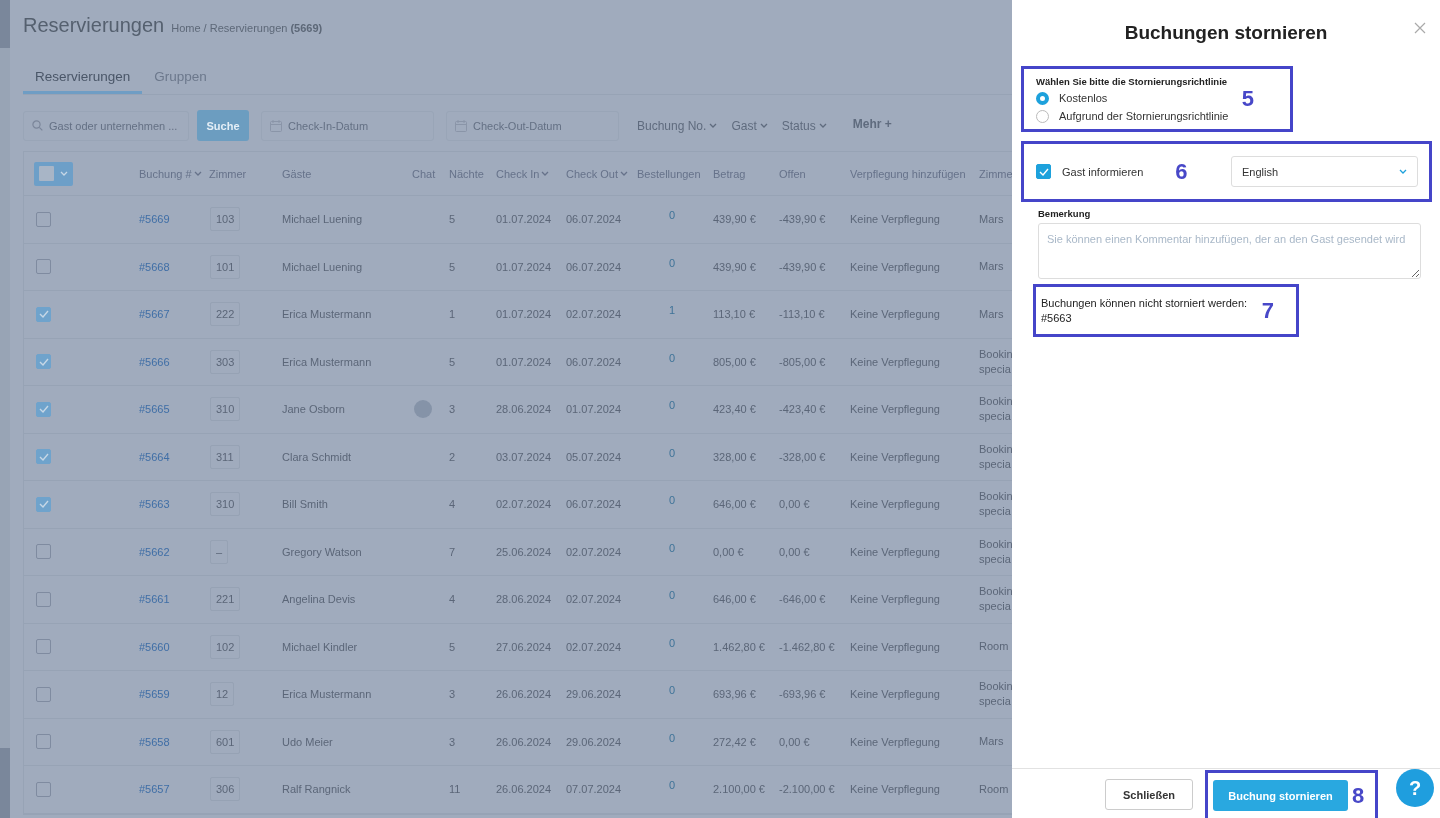 This screenshot has width=1440, height=818. I want to click on booking-link: #5658, so click(171, 741).